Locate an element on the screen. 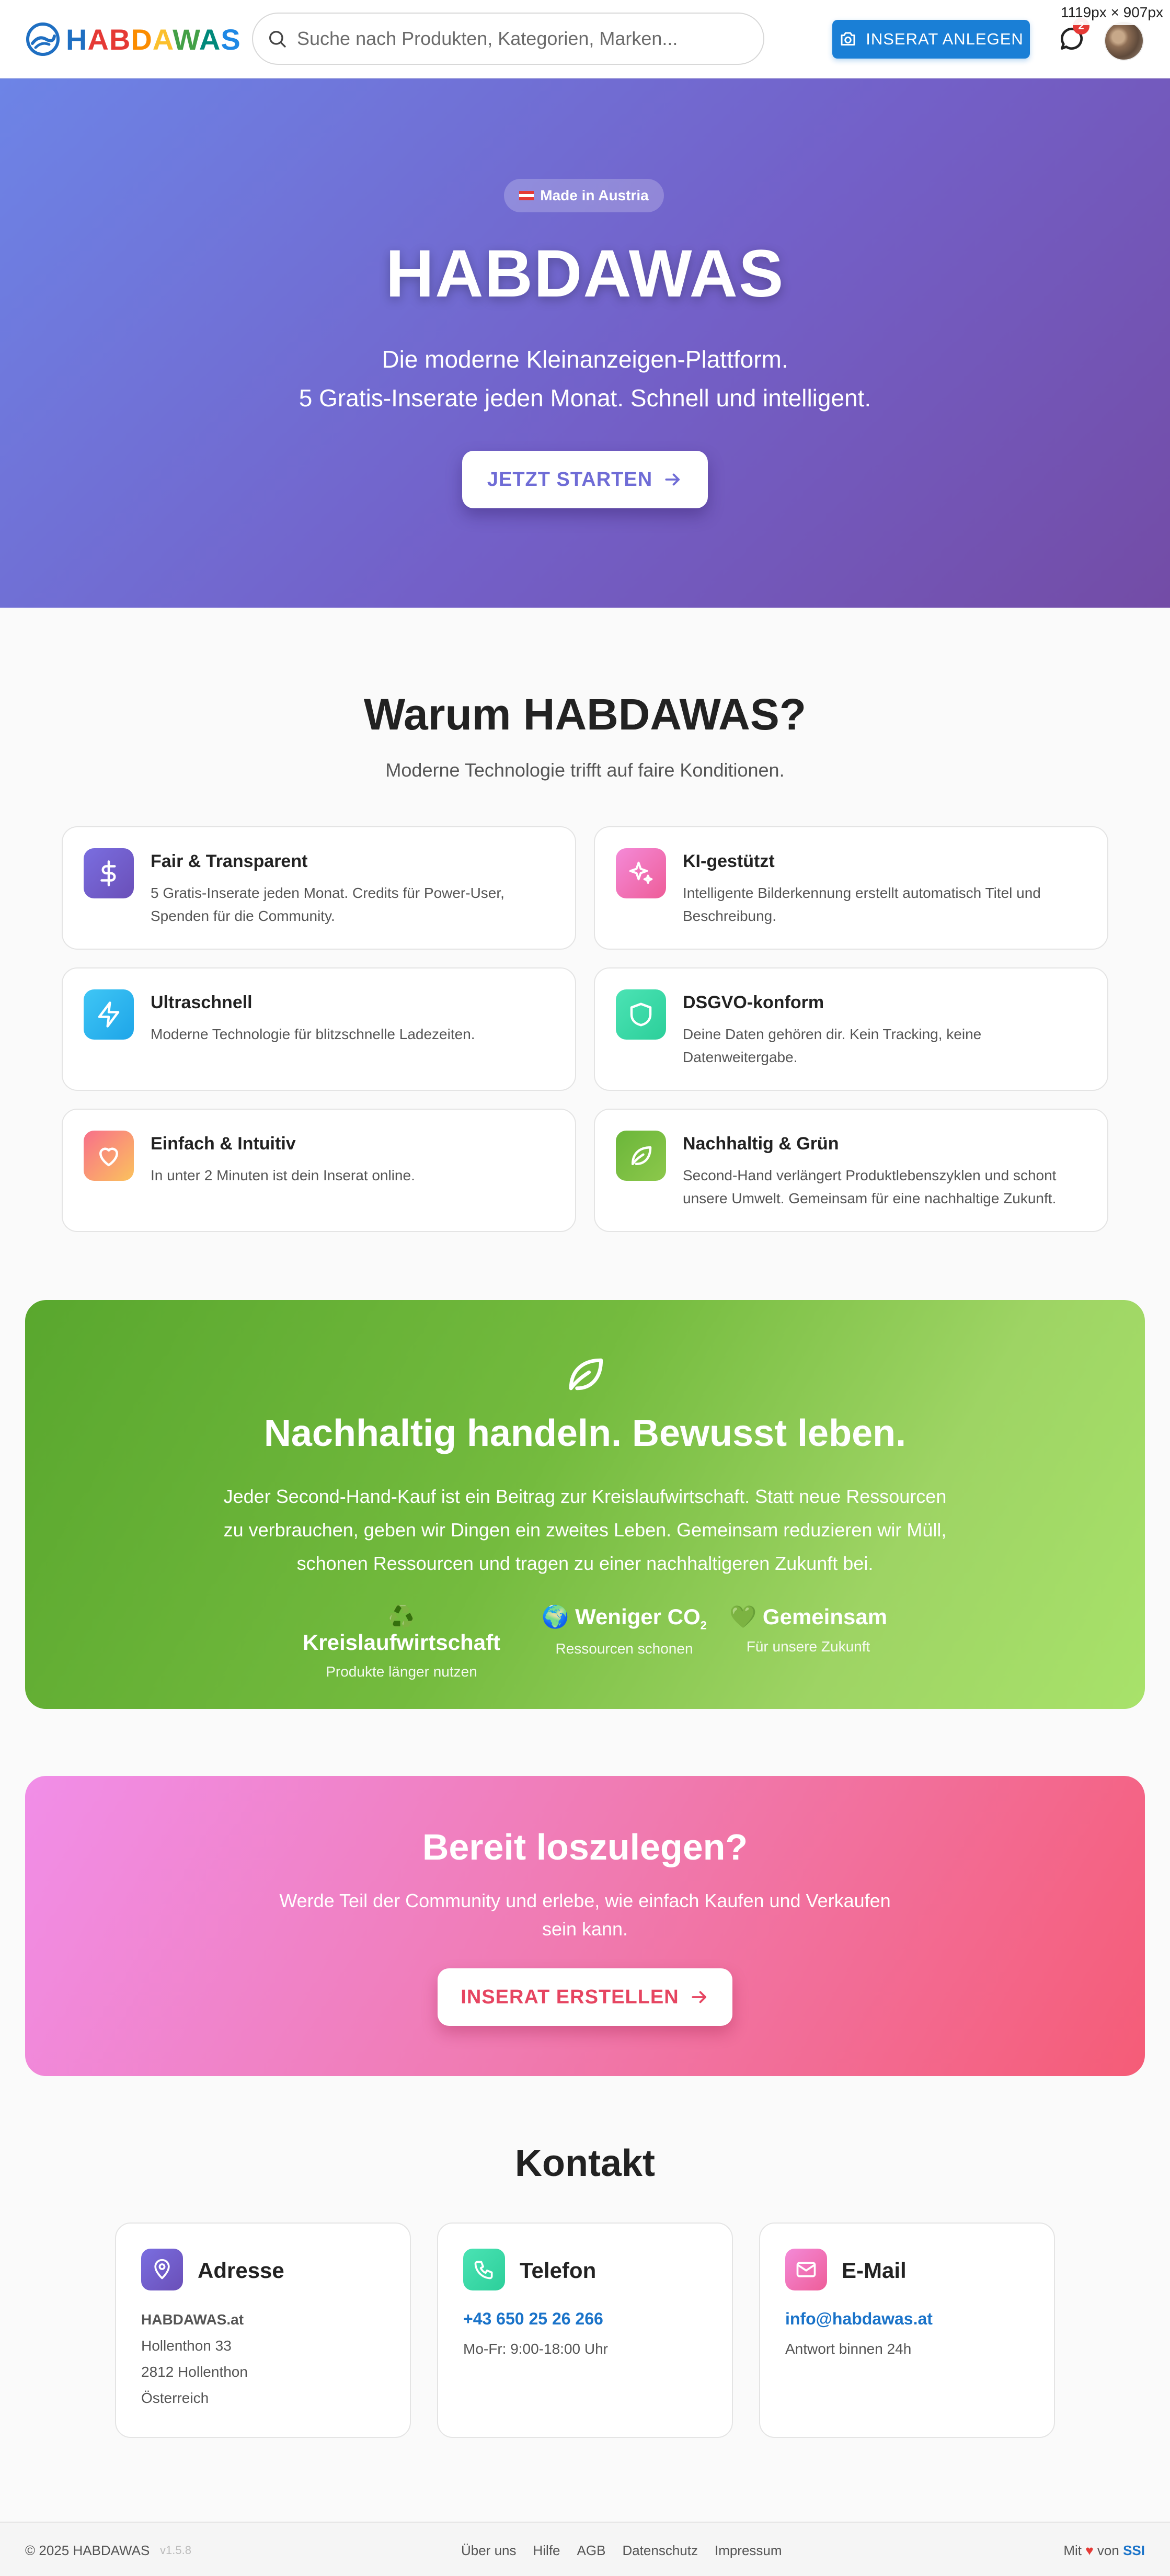 Image resolution: width=1170 pixels, height=2576 pixels. recycle-icon: ♻️ is located at coordinates (402, 1617).